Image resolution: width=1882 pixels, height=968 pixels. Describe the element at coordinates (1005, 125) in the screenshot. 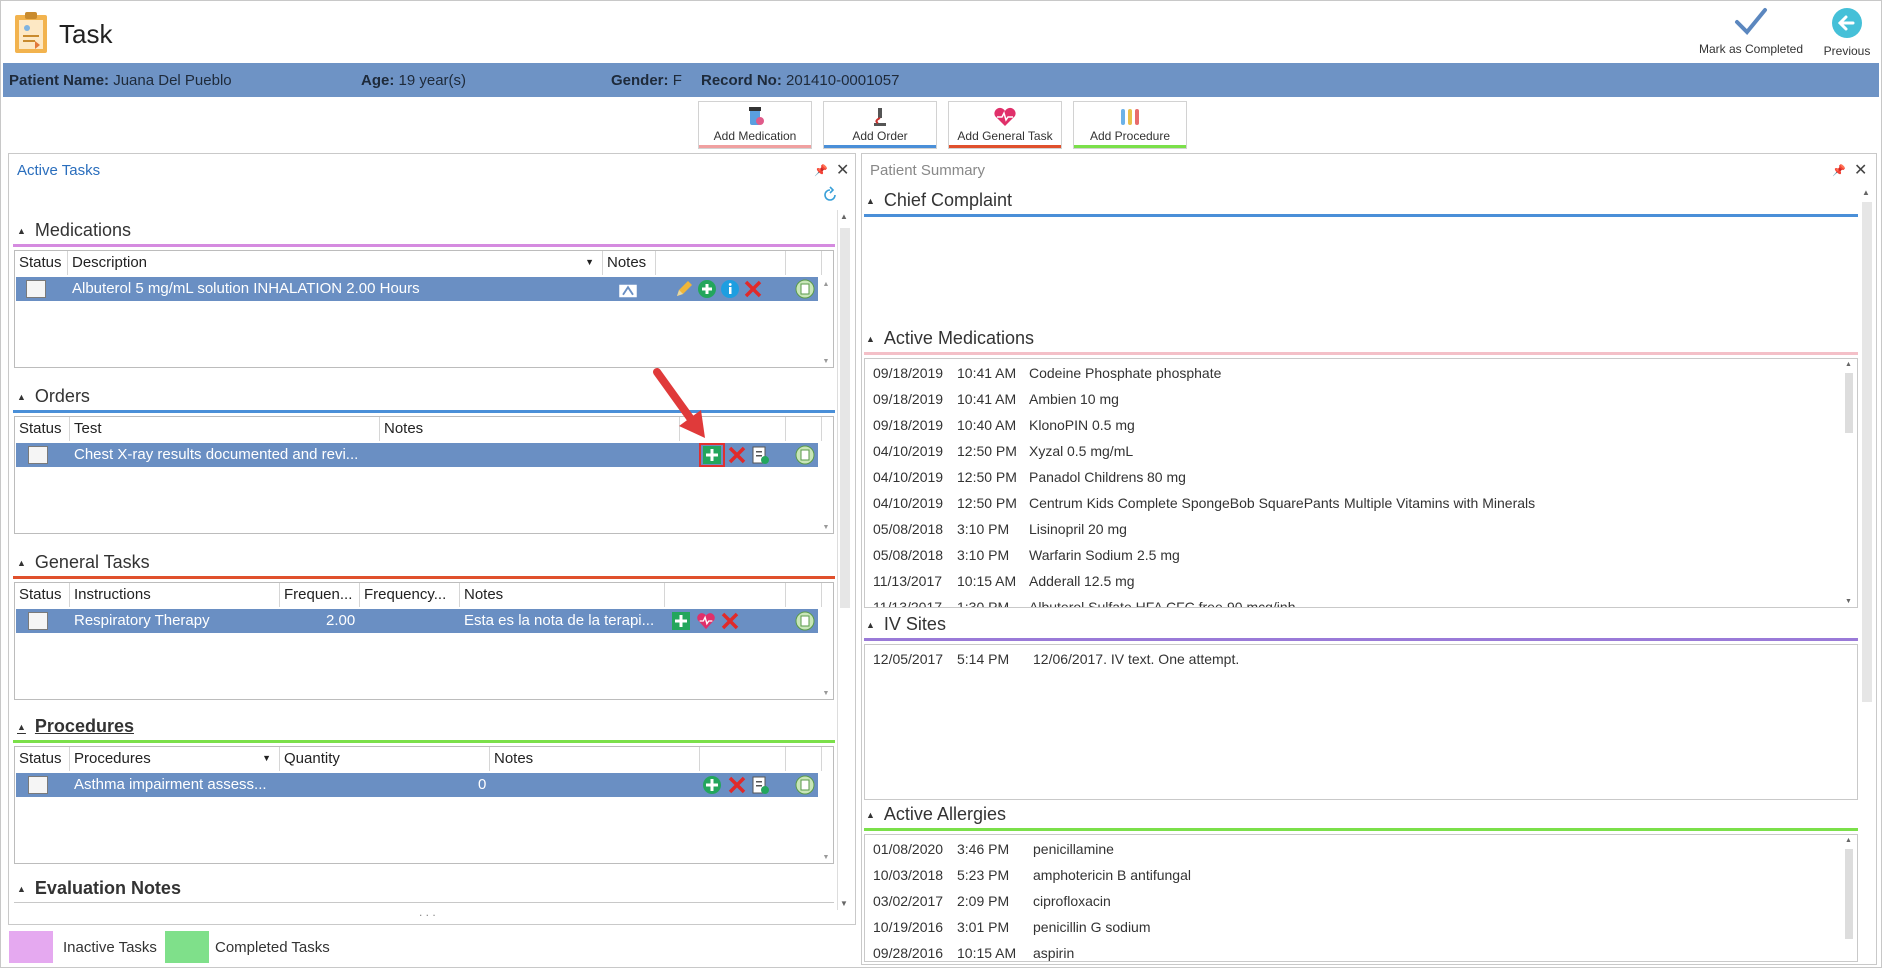

I see `add-general-task-button: Add General Task` at that location.